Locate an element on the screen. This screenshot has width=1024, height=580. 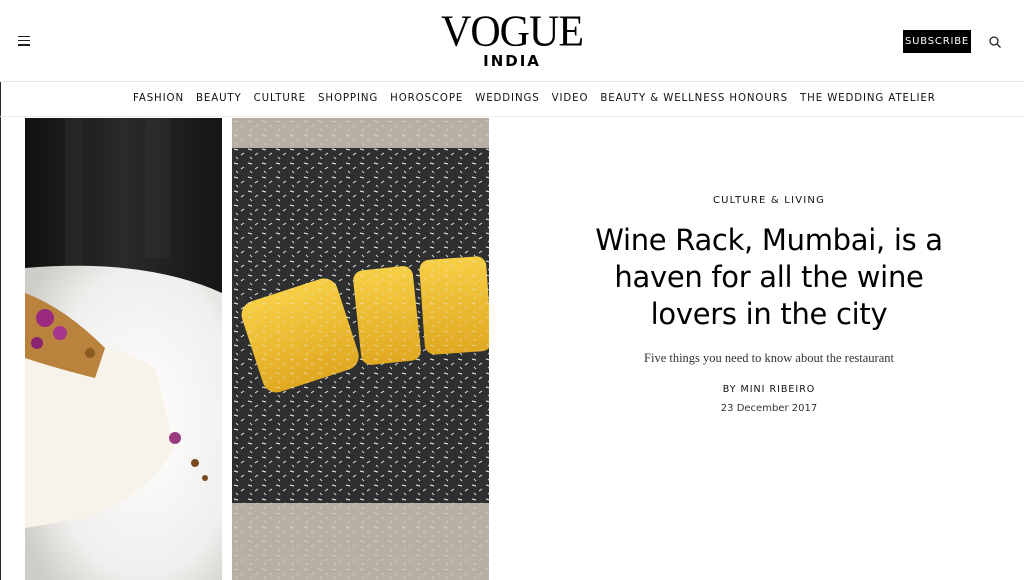
article-category-link: CULTURE & LIVING is located at coordinates (769, 200).